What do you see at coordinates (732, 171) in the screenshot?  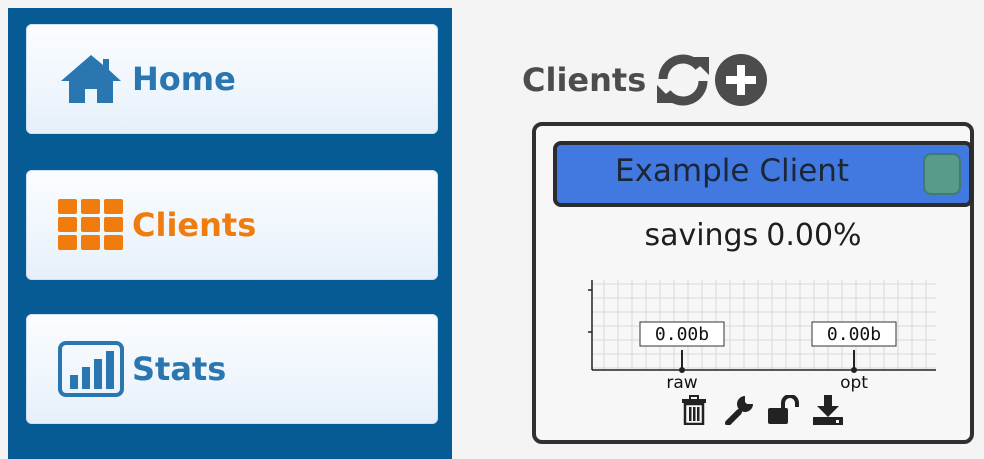 I see `client-name: Example Client` at bounding box center [732, 171].